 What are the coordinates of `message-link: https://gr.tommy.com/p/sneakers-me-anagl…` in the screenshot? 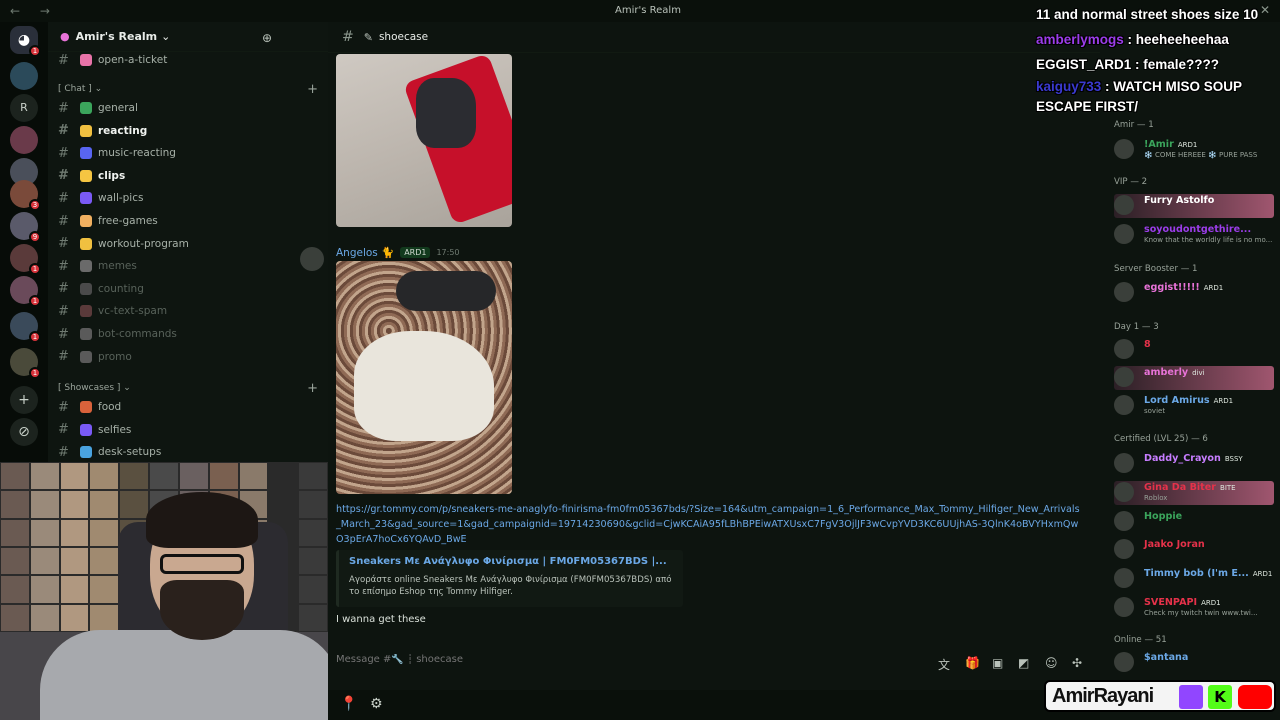 It's located at (708, 524).